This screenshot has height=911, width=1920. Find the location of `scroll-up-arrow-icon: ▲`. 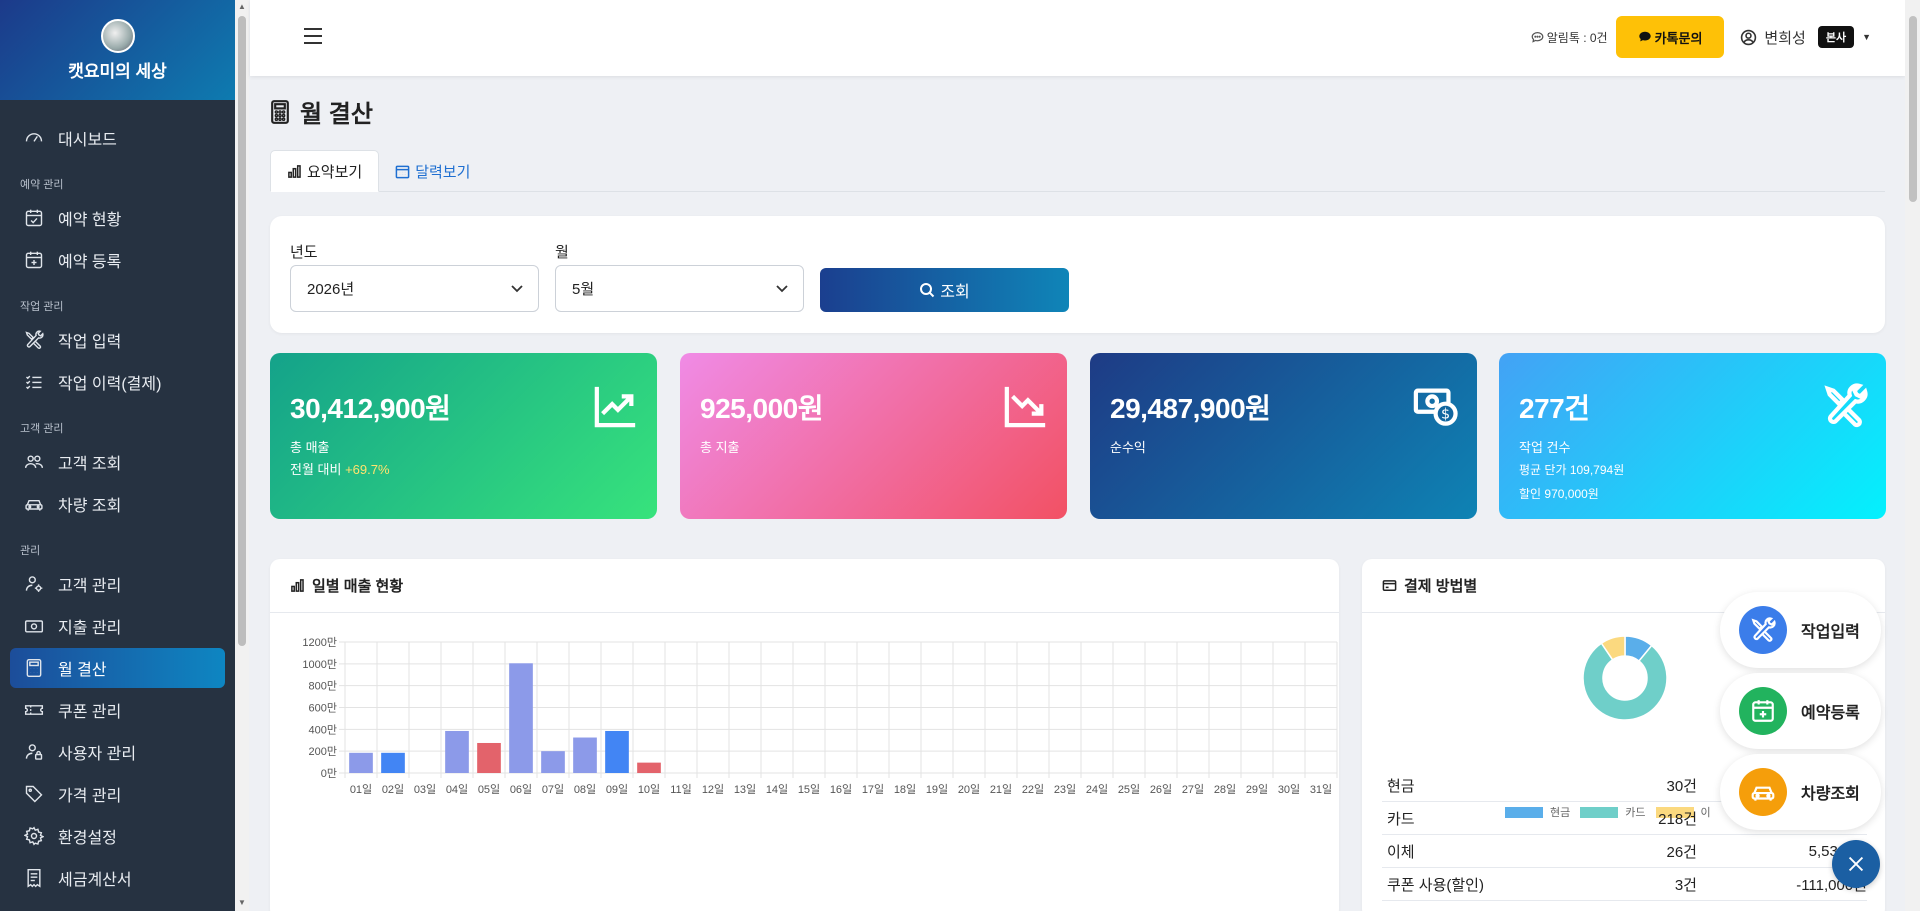

scroll-up-arrow-icon: ▲ is located at coordinates (242, 6).